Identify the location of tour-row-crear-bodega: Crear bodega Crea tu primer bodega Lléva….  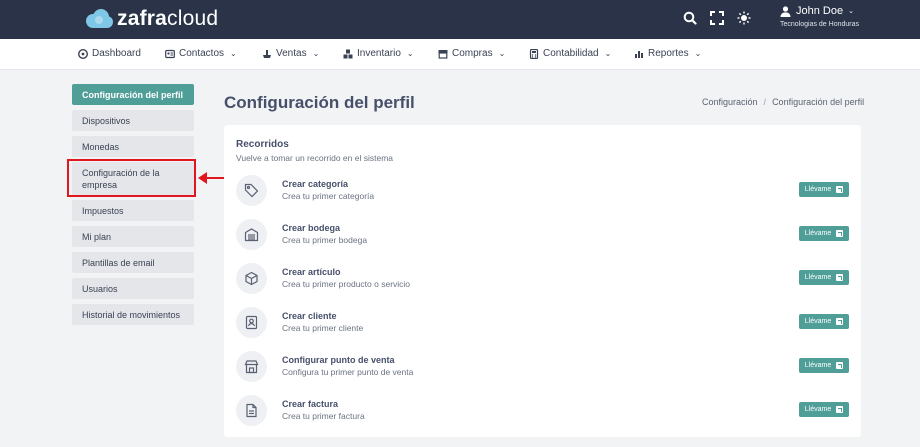
(542, 236).